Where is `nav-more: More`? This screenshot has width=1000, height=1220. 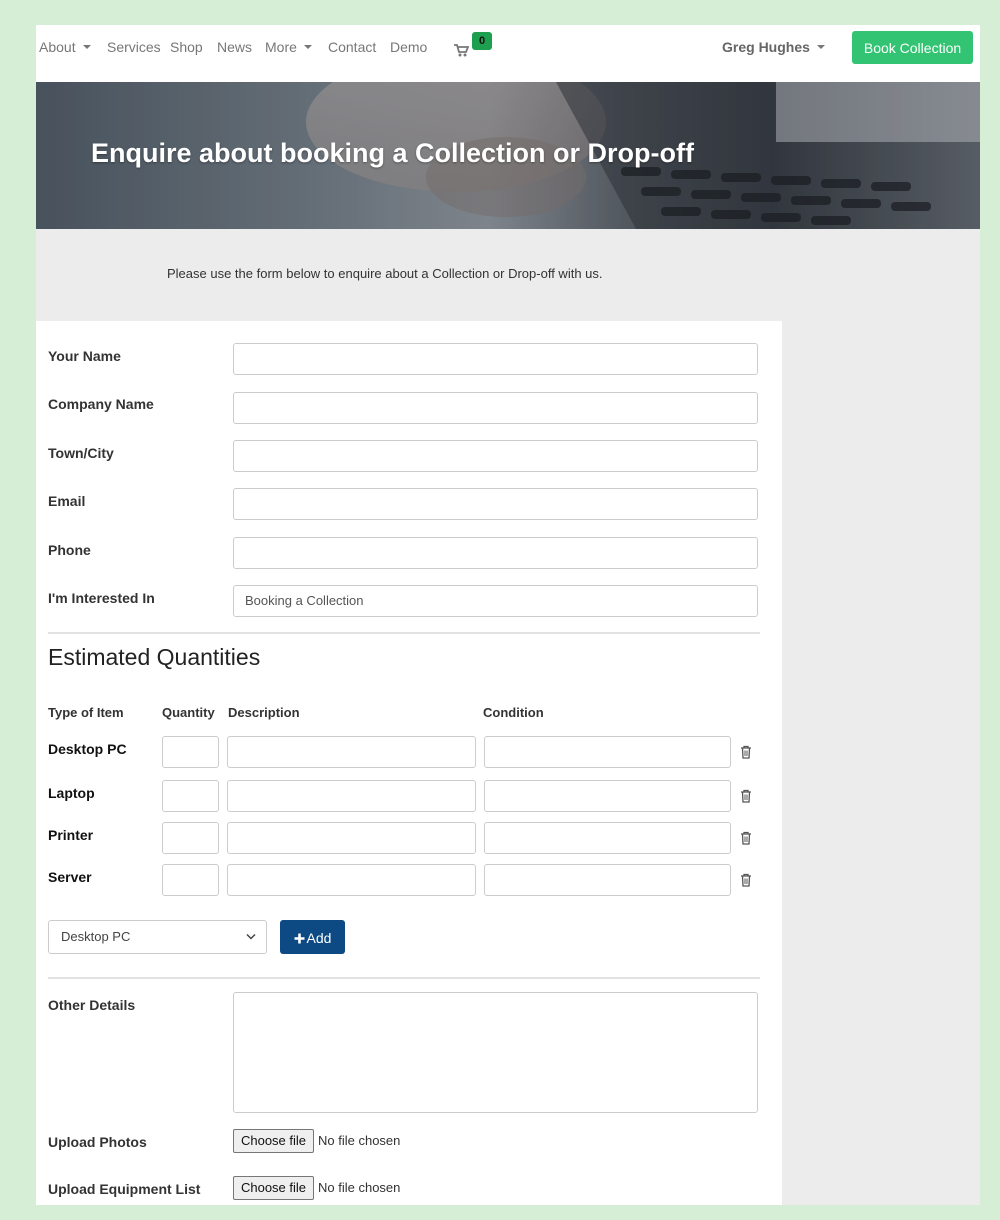
nav-more: More is located at coordinates (288, 47).